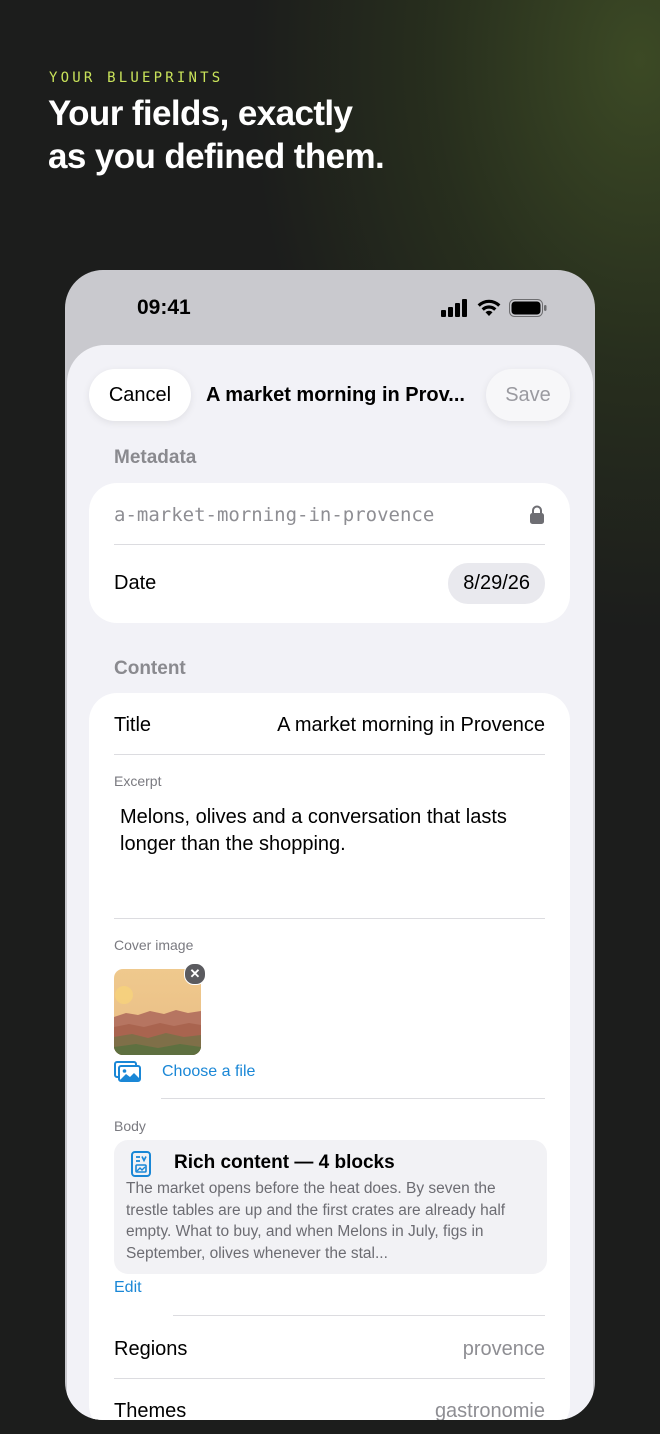 The width and height of the screenshot is (660, 1434). I want to click on lock-icon, so click(537, 514).